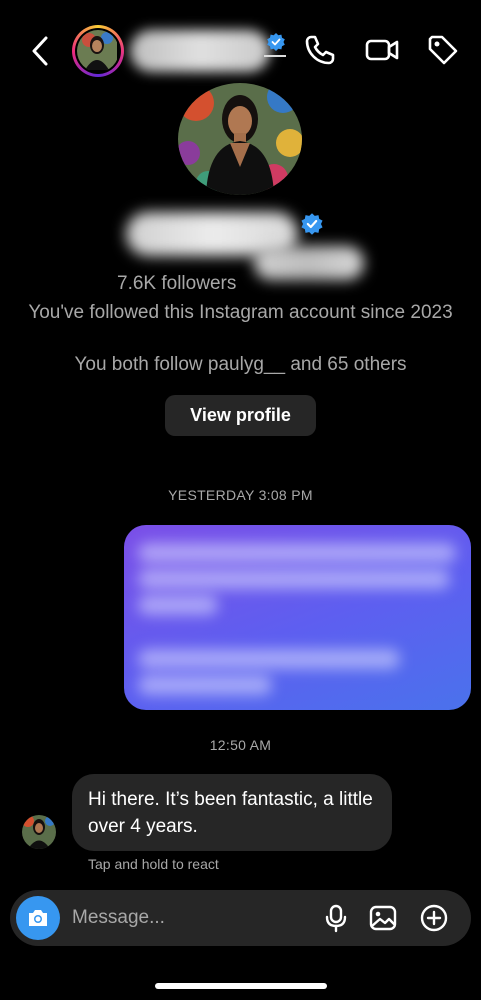 Image resolution: width=481 pixels, height=1000 pixels. What do you see at coordinates (275, 56) in the screenshot?
I see `header-name-underline` at bounding box center [275, 56].